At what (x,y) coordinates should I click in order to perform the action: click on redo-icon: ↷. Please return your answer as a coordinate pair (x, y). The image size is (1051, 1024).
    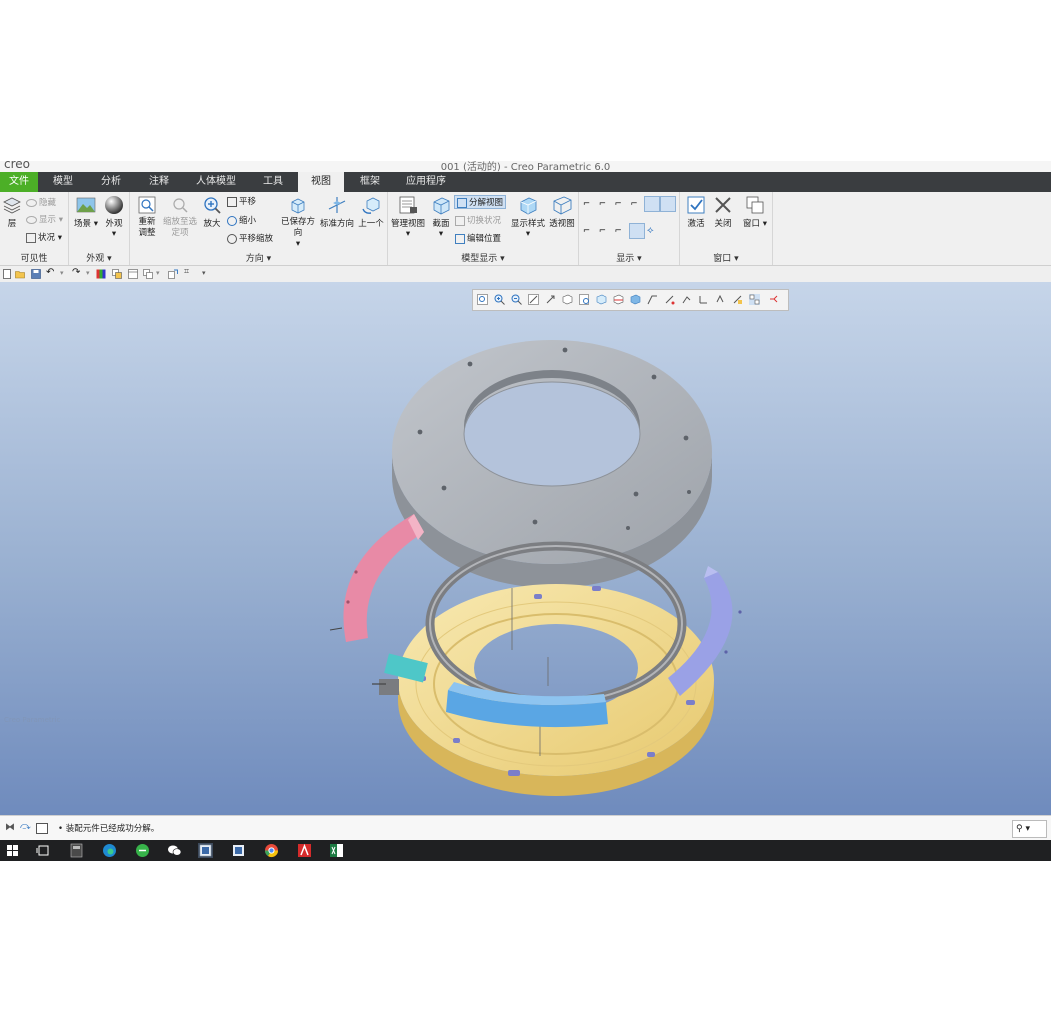
    Looking at the image, I should click on (77, 272).